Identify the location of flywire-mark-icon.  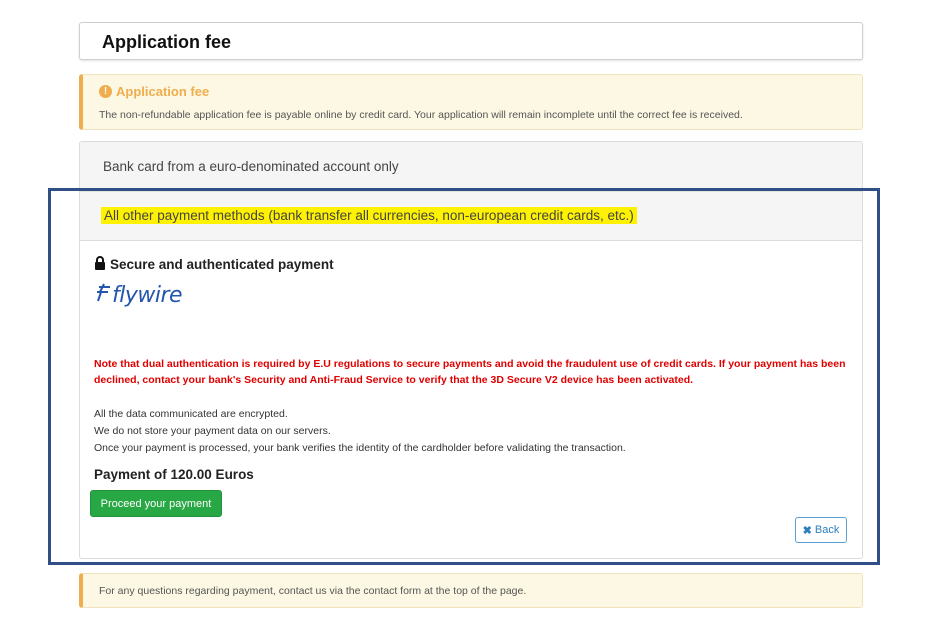
(104, 295).